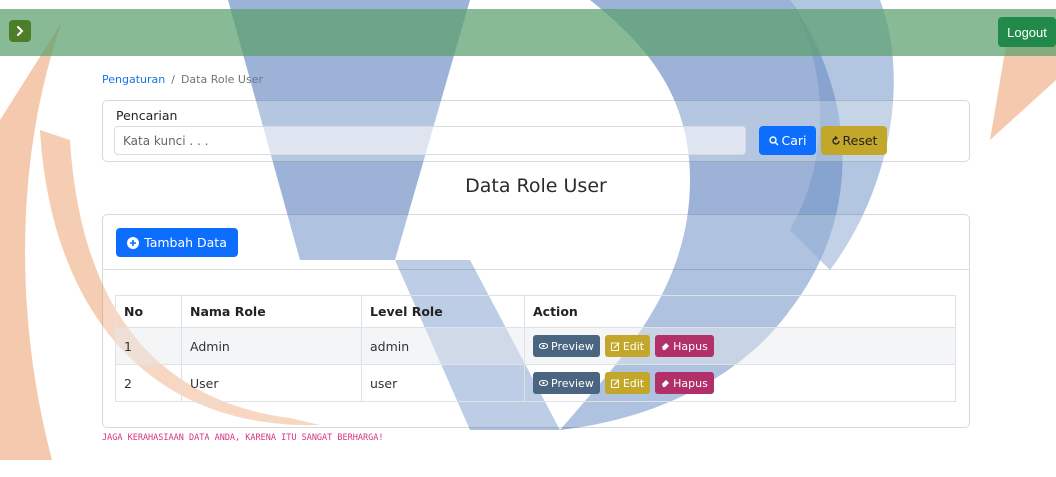 Image resolution: width=1056 pixels, height=477 pixels. I want to click on table-row: 2 User user Preview Edit Hapus, so click(535, 383).